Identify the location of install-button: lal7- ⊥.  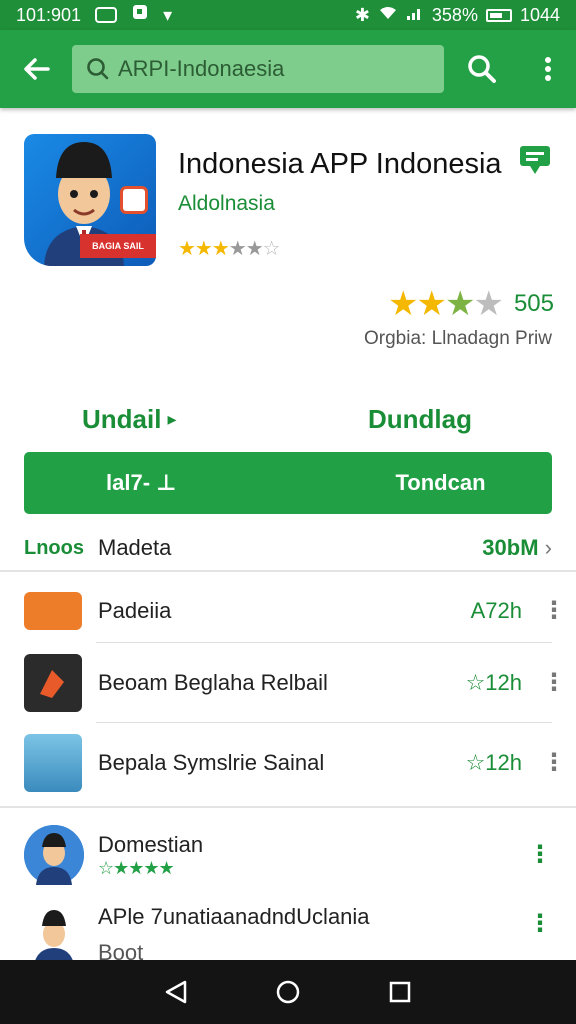
(176, 483).